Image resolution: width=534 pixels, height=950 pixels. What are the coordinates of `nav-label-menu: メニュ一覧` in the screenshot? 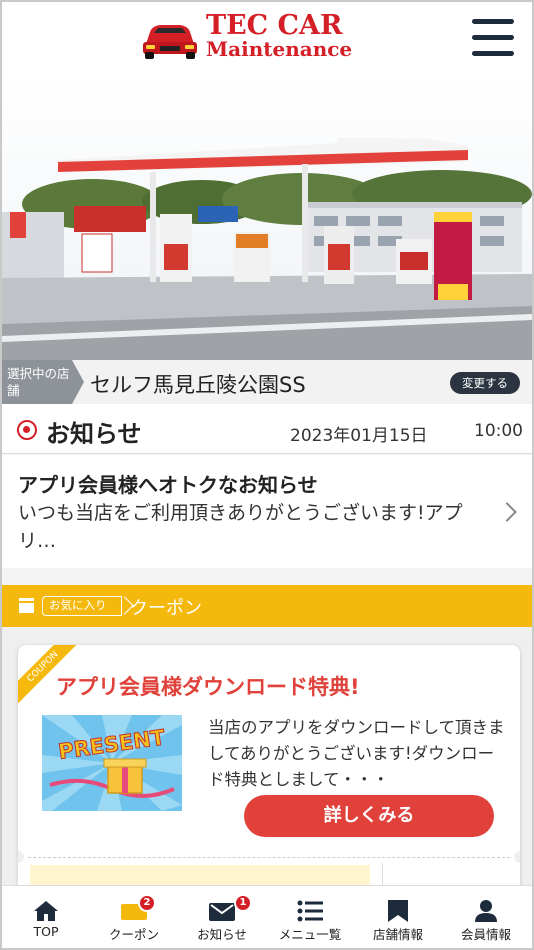 It's located at (310, 934).